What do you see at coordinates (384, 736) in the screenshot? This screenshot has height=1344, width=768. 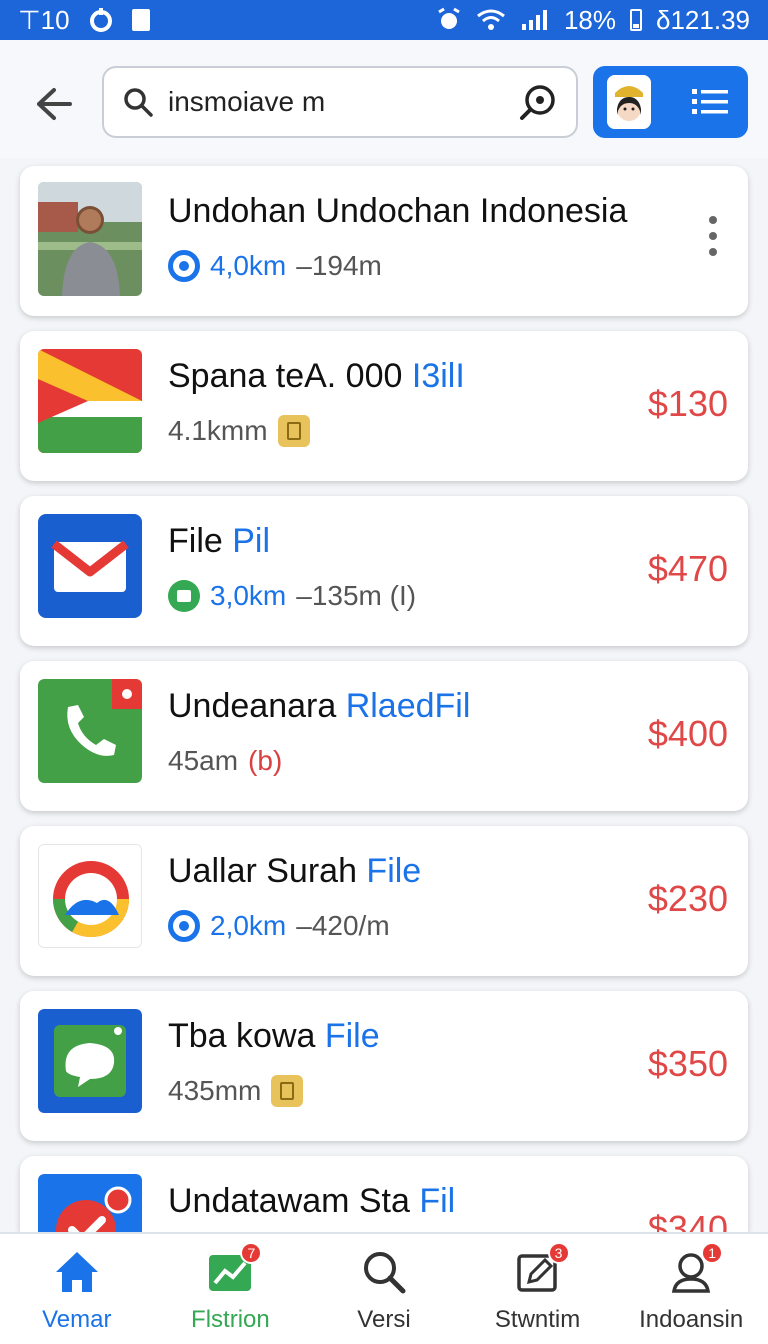 I see `list-item: Undeanara RlaedFil 45am (b) $400` at bounding box center [384, 736].